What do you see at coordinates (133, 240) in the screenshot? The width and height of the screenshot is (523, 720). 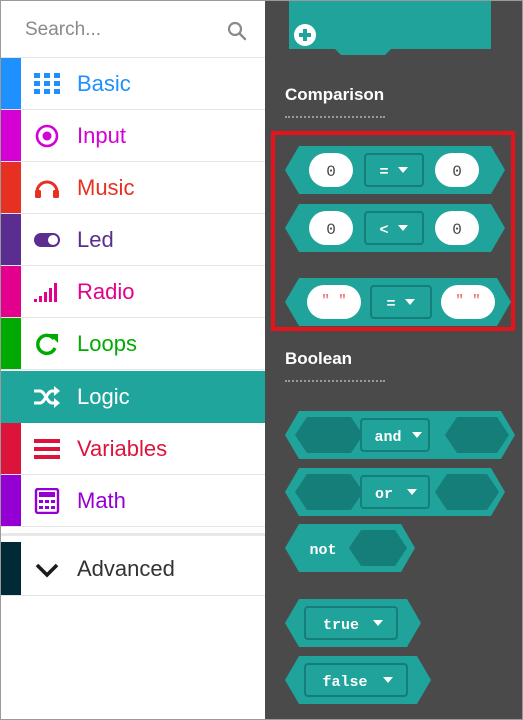 I see `category-led: Led` at bounding box center [133, 240].